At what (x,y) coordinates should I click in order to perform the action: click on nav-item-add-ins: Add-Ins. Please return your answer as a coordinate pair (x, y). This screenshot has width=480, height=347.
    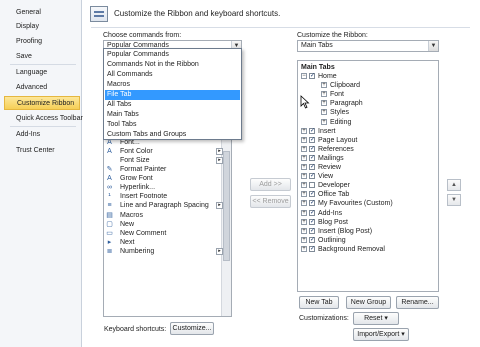
    Looking at the image, I should click on (42, 135).